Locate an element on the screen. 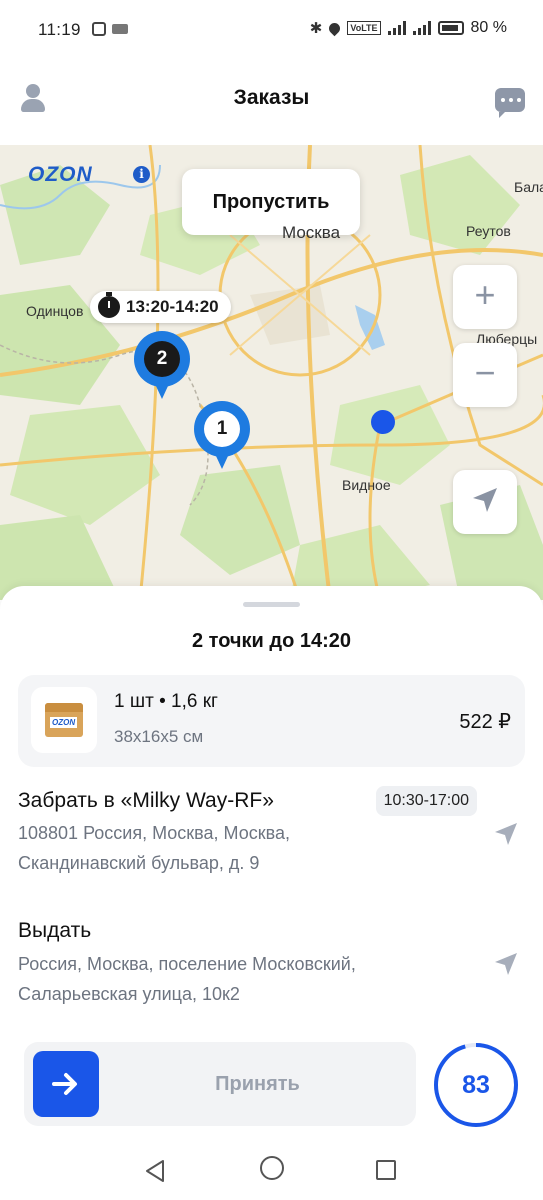 Image resolution: width=543 pixels, height=1200 pixels. home-icon is located at coordinates (272, 1168).